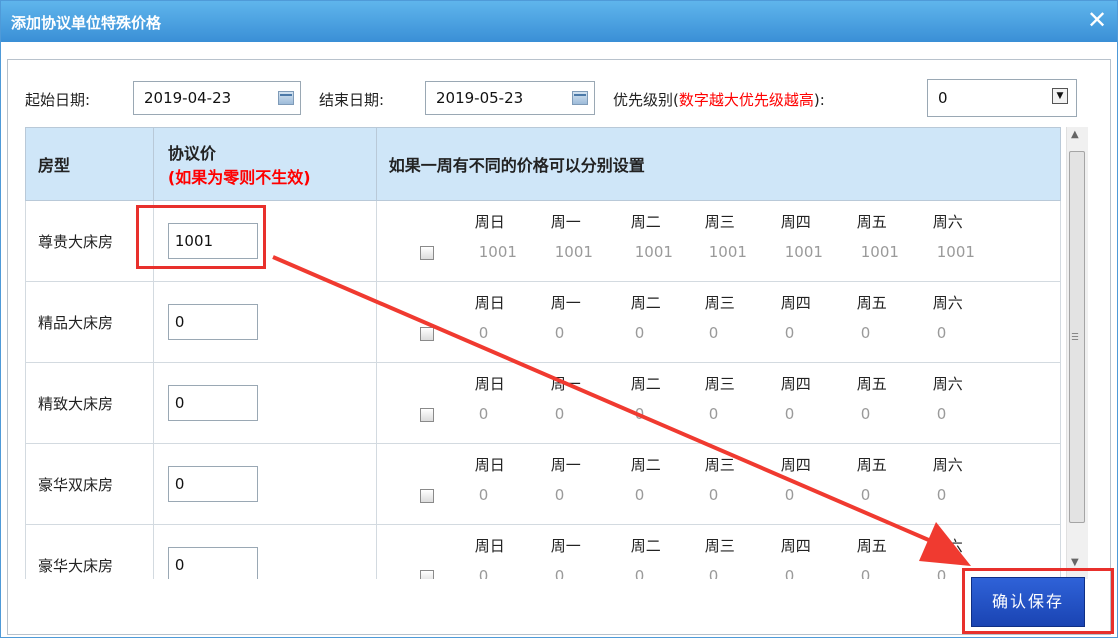  What do you see at coordinates (746, 100) in the screenshot?
I see `priority-label-highlight: 数字越大优先级越高` at bounding box center [746, 100].